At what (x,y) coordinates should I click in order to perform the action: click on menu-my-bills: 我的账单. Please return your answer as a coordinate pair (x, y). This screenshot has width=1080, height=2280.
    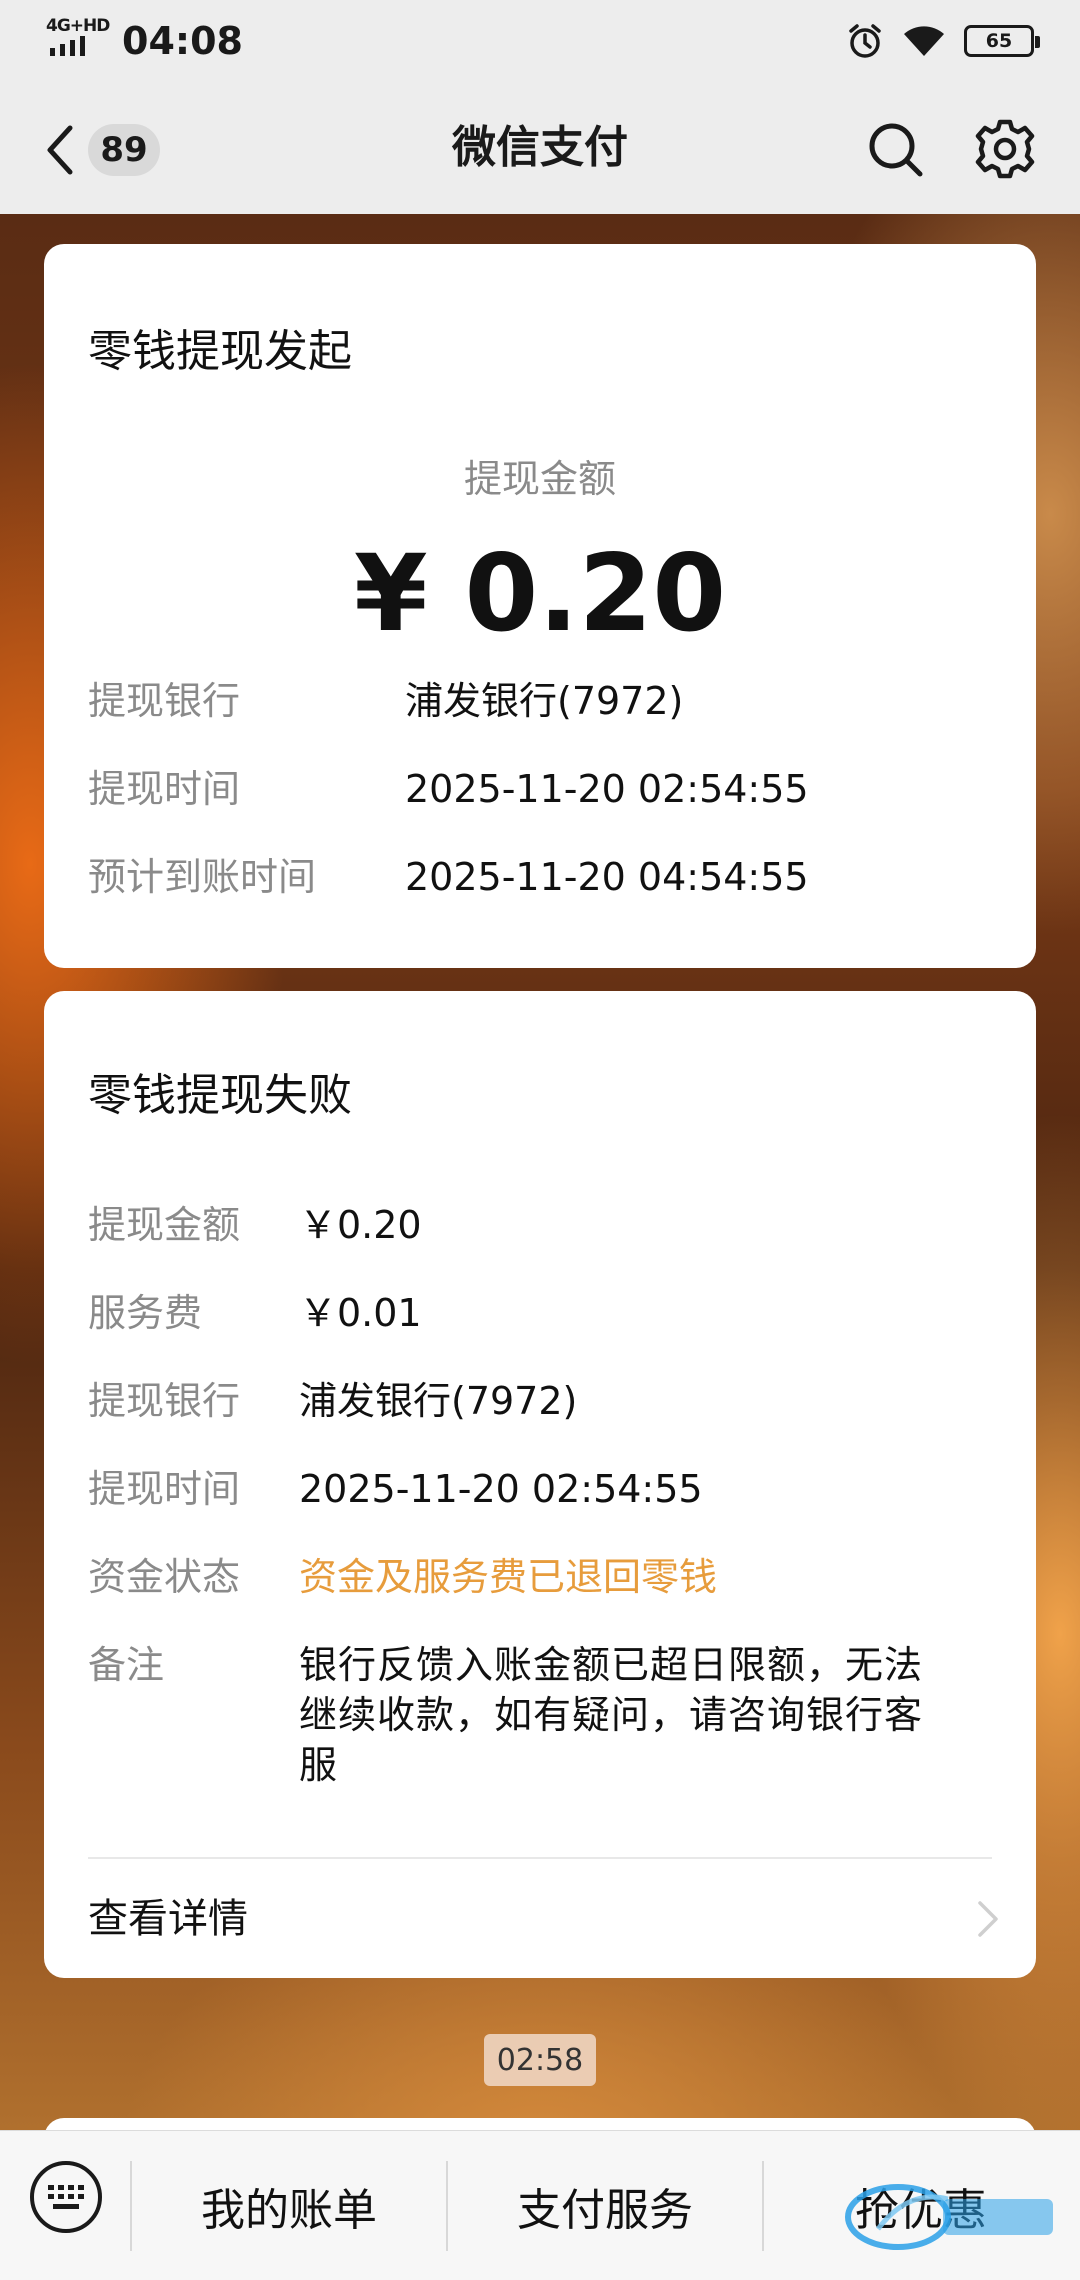
    Looking at the image, I should click on (289, 2205).